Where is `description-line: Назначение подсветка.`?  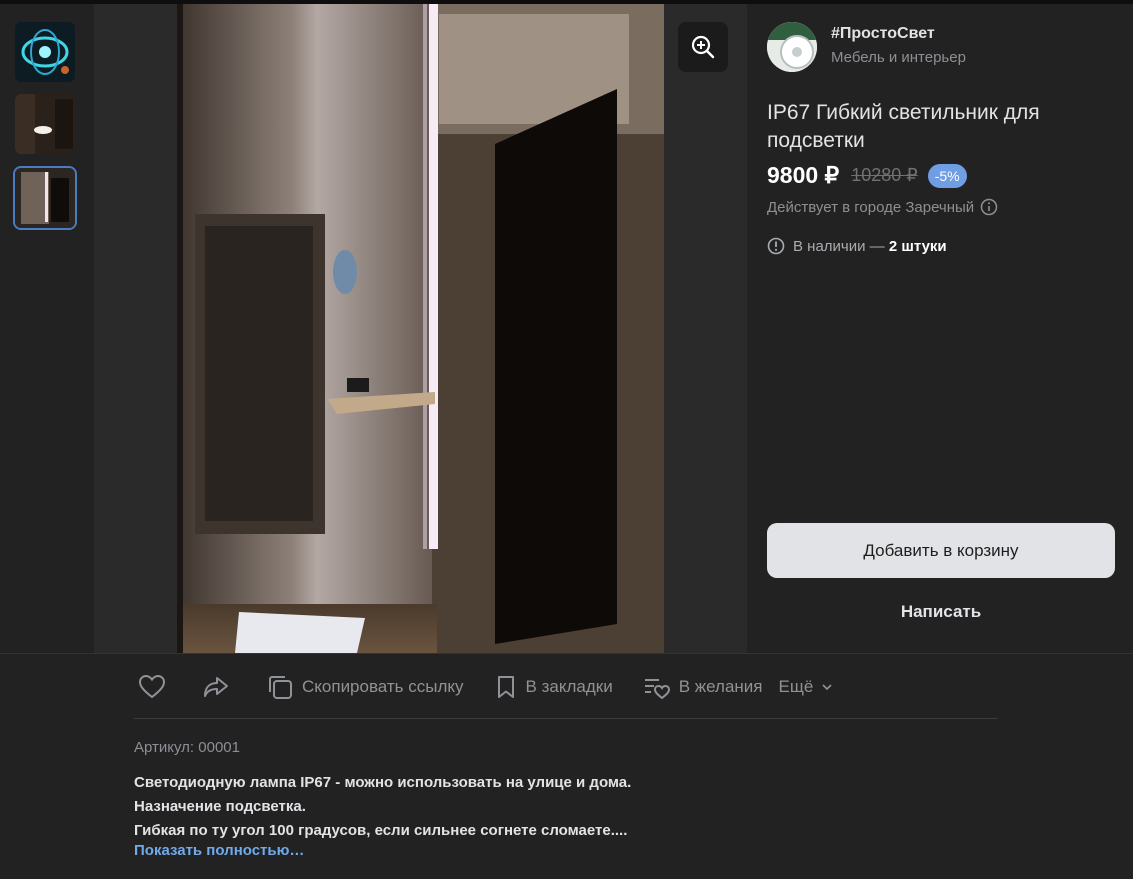
description-line: Назначение подсветка. is located at coordinates (220, 806).